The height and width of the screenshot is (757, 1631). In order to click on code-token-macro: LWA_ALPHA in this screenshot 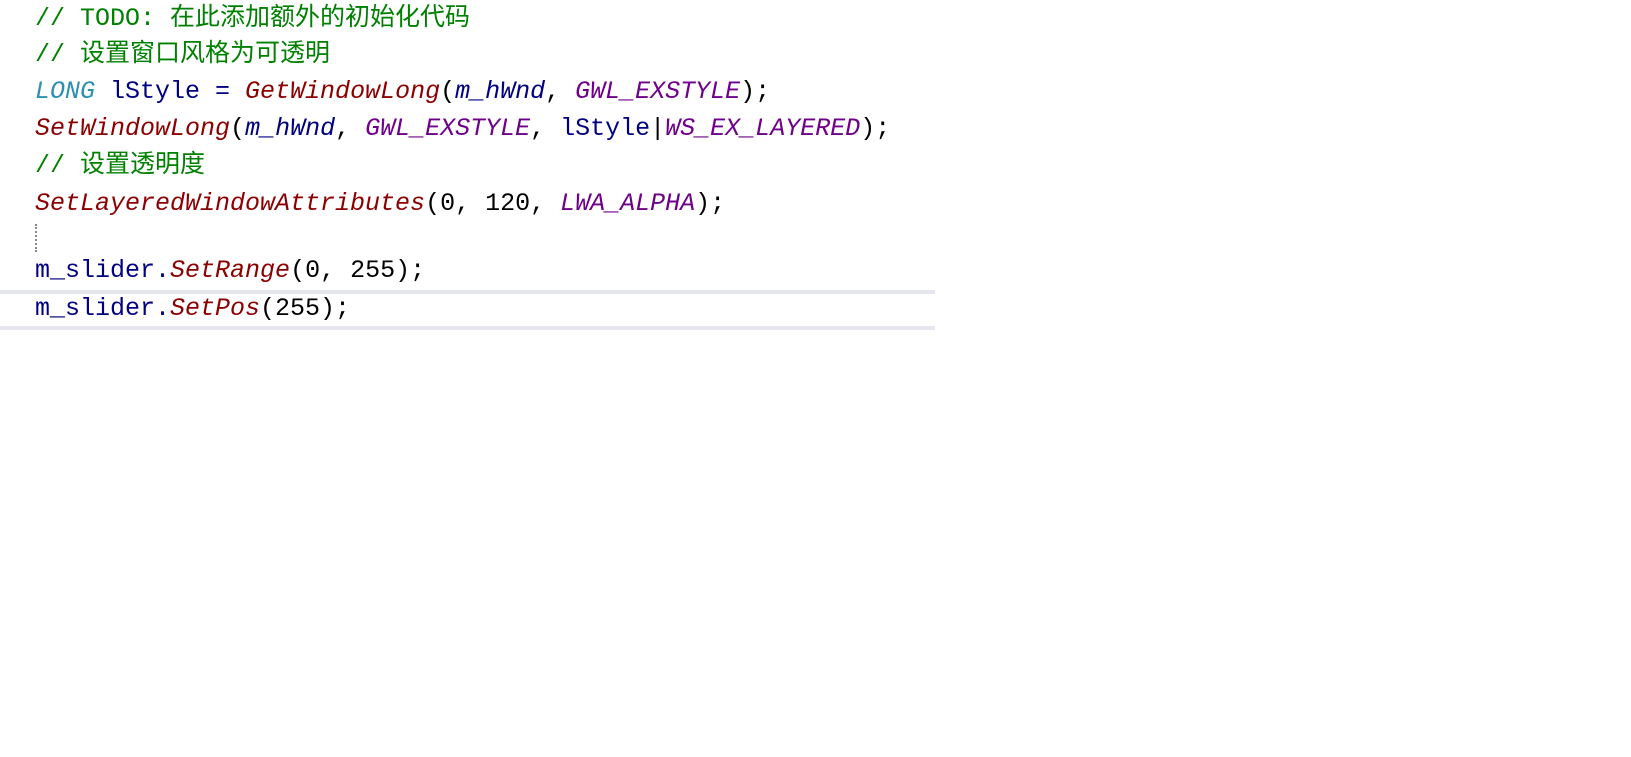, I will do `click(628, 203)`.